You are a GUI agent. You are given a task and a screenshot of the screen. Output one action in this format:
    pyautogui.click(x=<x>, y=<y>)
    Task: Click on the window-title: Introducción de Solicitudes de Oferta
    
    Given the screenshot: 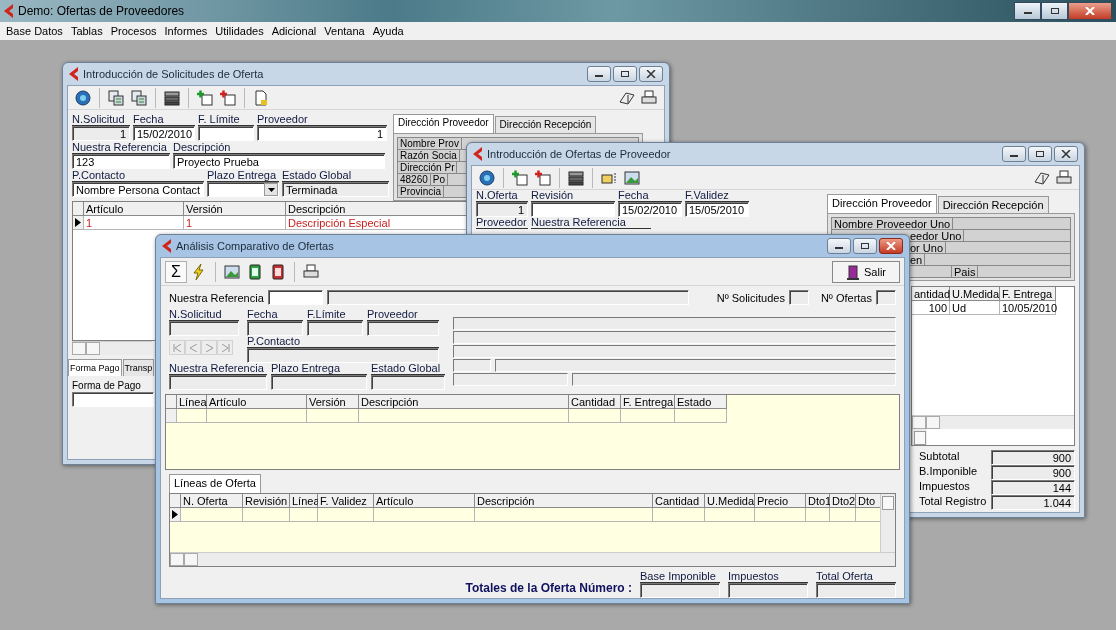 What is the action you would take?
    pyautogui.click(x=173, y=74)
    